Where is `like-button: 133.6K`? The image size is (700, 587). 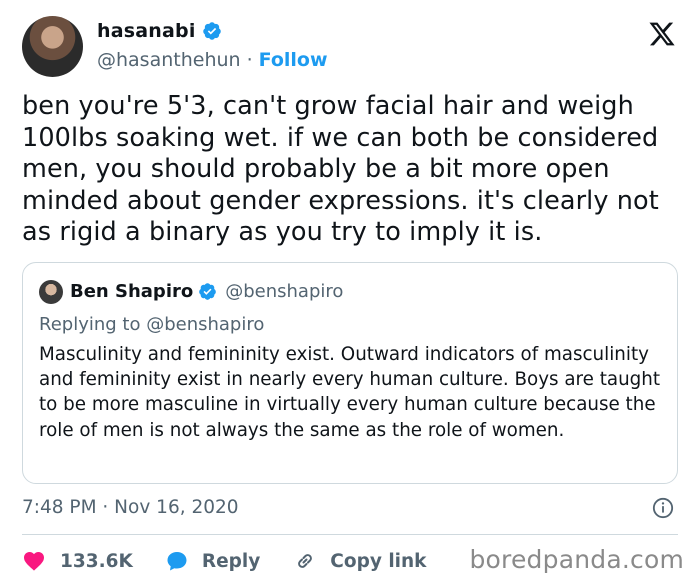 like-button: 133.6K is located at coordinates (77, 561).